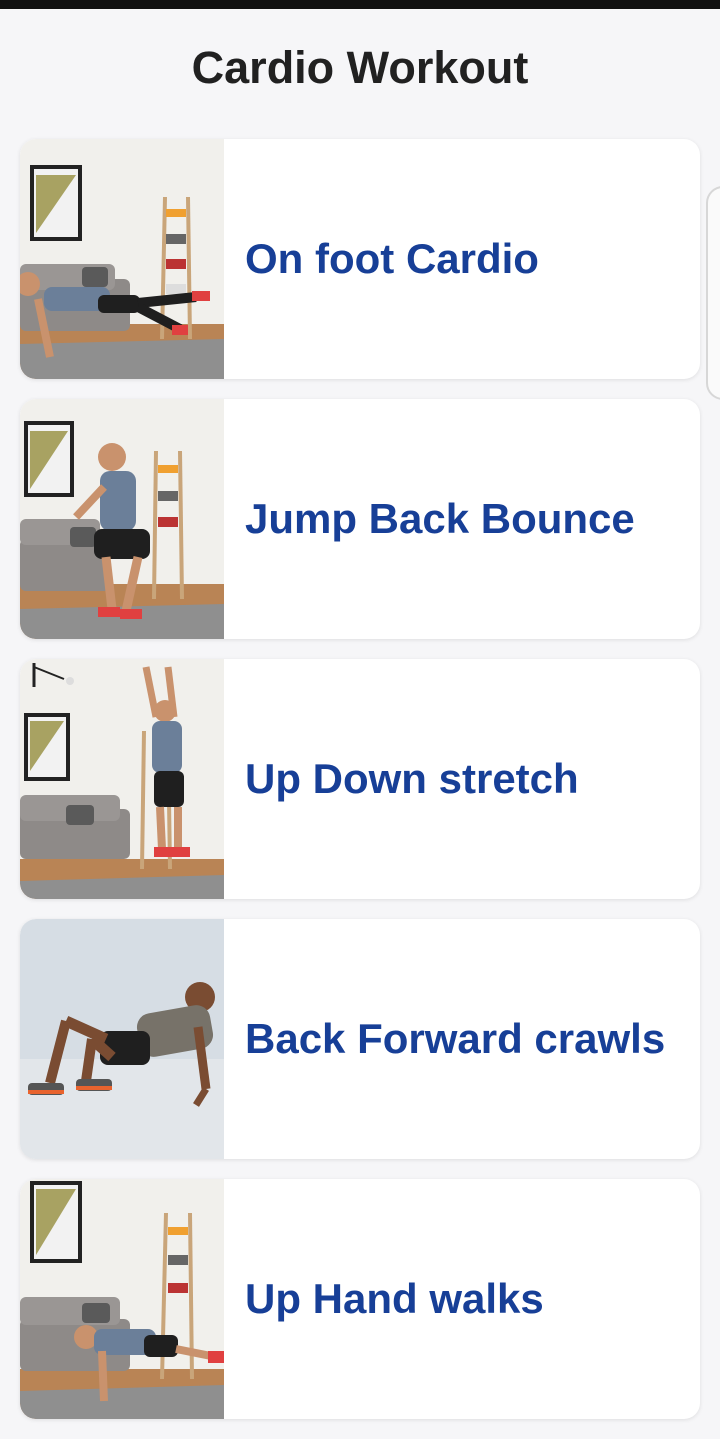 This screenshot has height=1439, width=720. Describe the element at coordinates (122, 259) in the screenshot. I see `exercise-photo-plank-kick-icon` at that location.